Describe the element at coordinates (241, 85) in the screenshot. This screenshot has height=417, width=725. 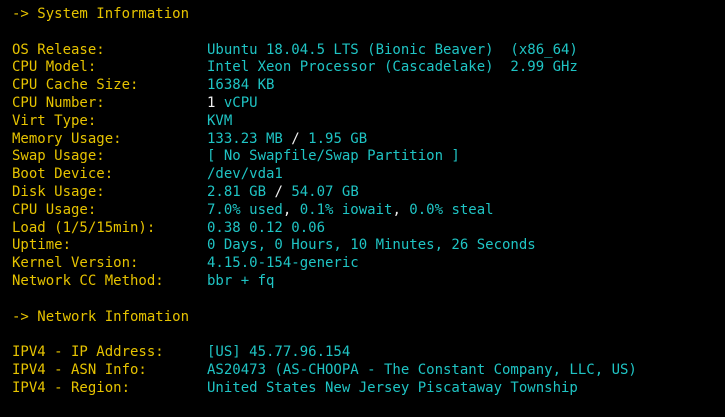
I see `cpu-cache-value: 16384 KB` at that location.